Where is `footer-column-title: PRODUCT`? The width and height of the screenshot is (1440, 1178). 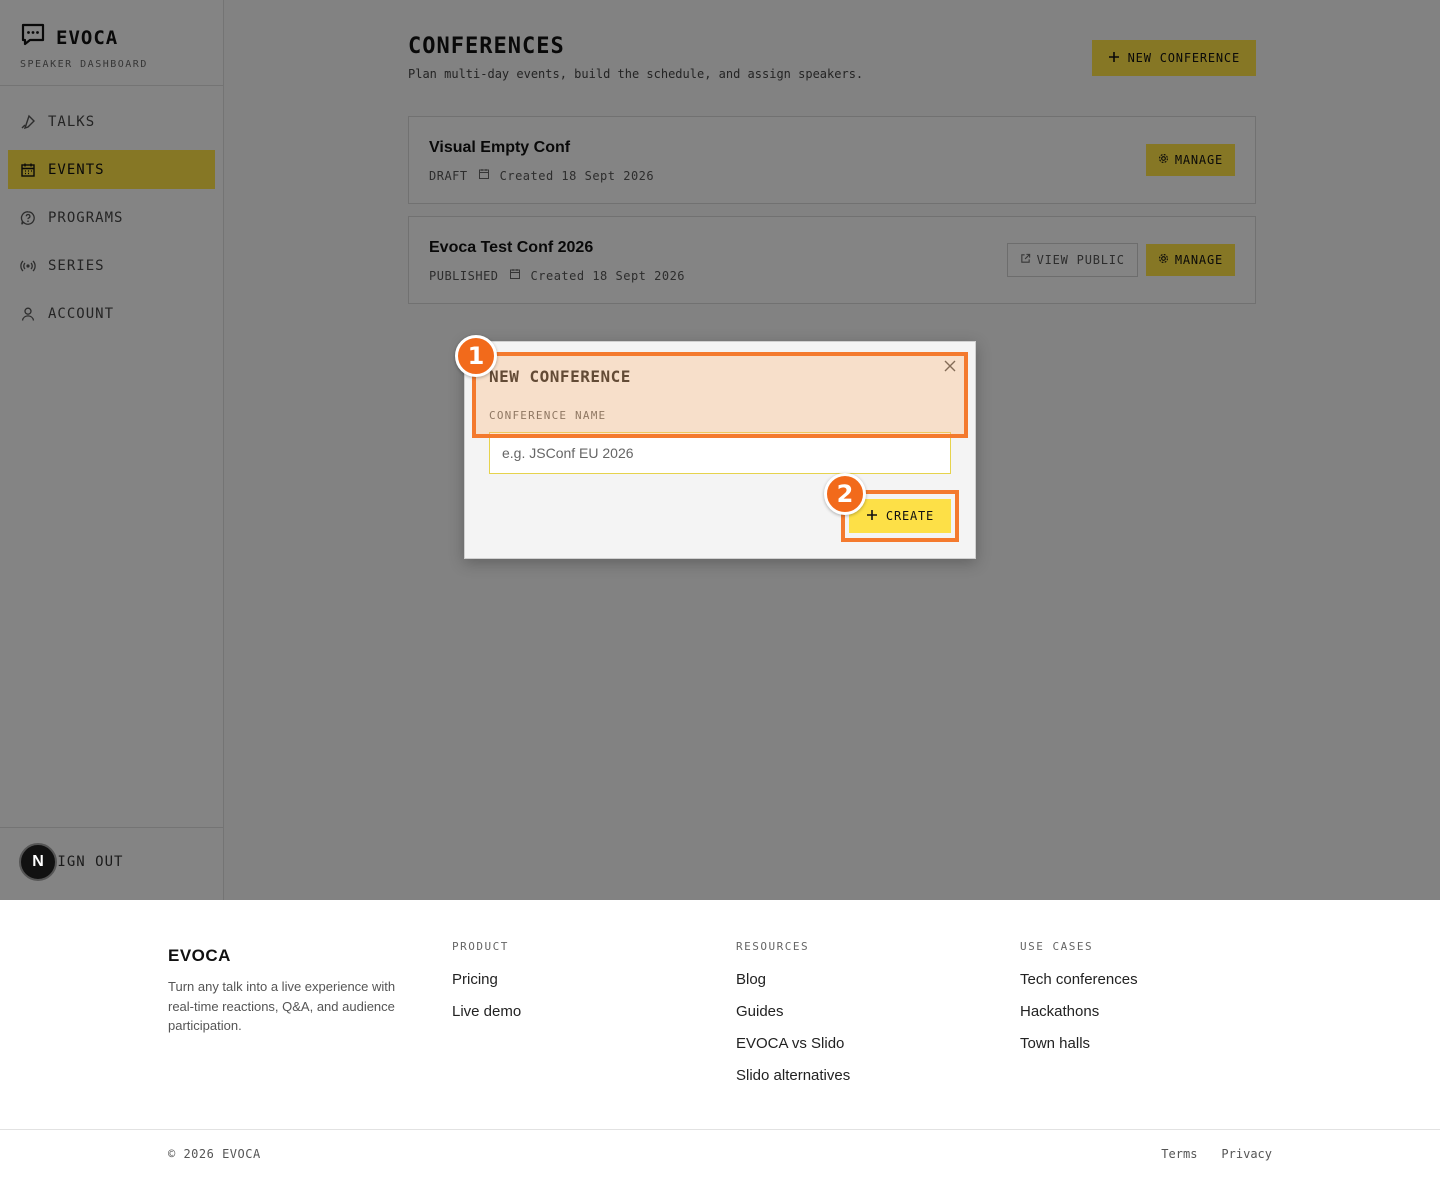 footer-column-title: PRODUCT is located at coordinates (480, 946).